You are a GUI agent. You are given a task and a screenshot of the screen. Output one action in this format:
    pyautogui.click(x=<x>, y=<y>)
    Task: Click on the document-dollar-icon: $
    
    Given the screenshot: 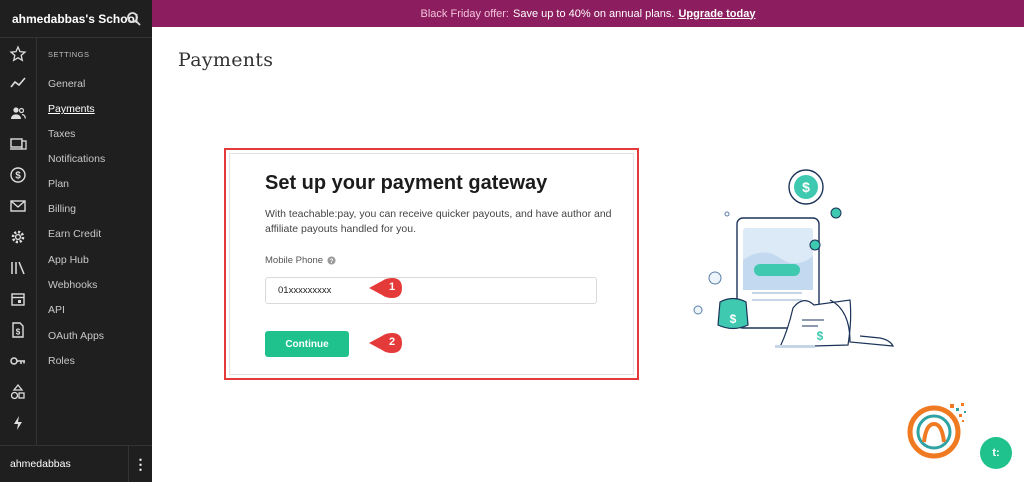 What is the action you would take?
    pyautogui.click(x=18, y=330)
    